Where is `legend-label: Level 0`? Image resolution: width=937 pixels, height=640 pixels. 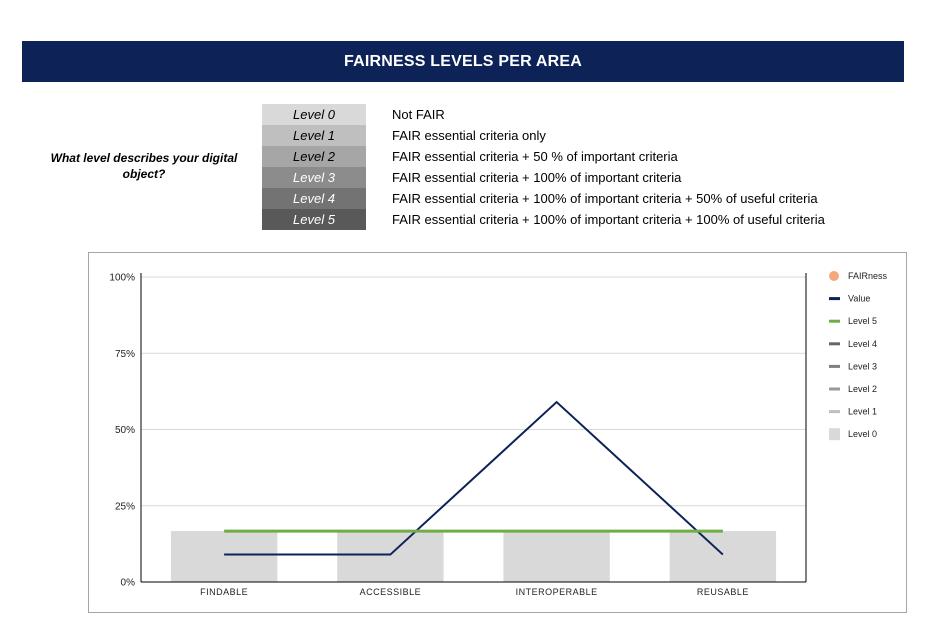
legend-label: Level 0 is located at coordinates (862, 434).